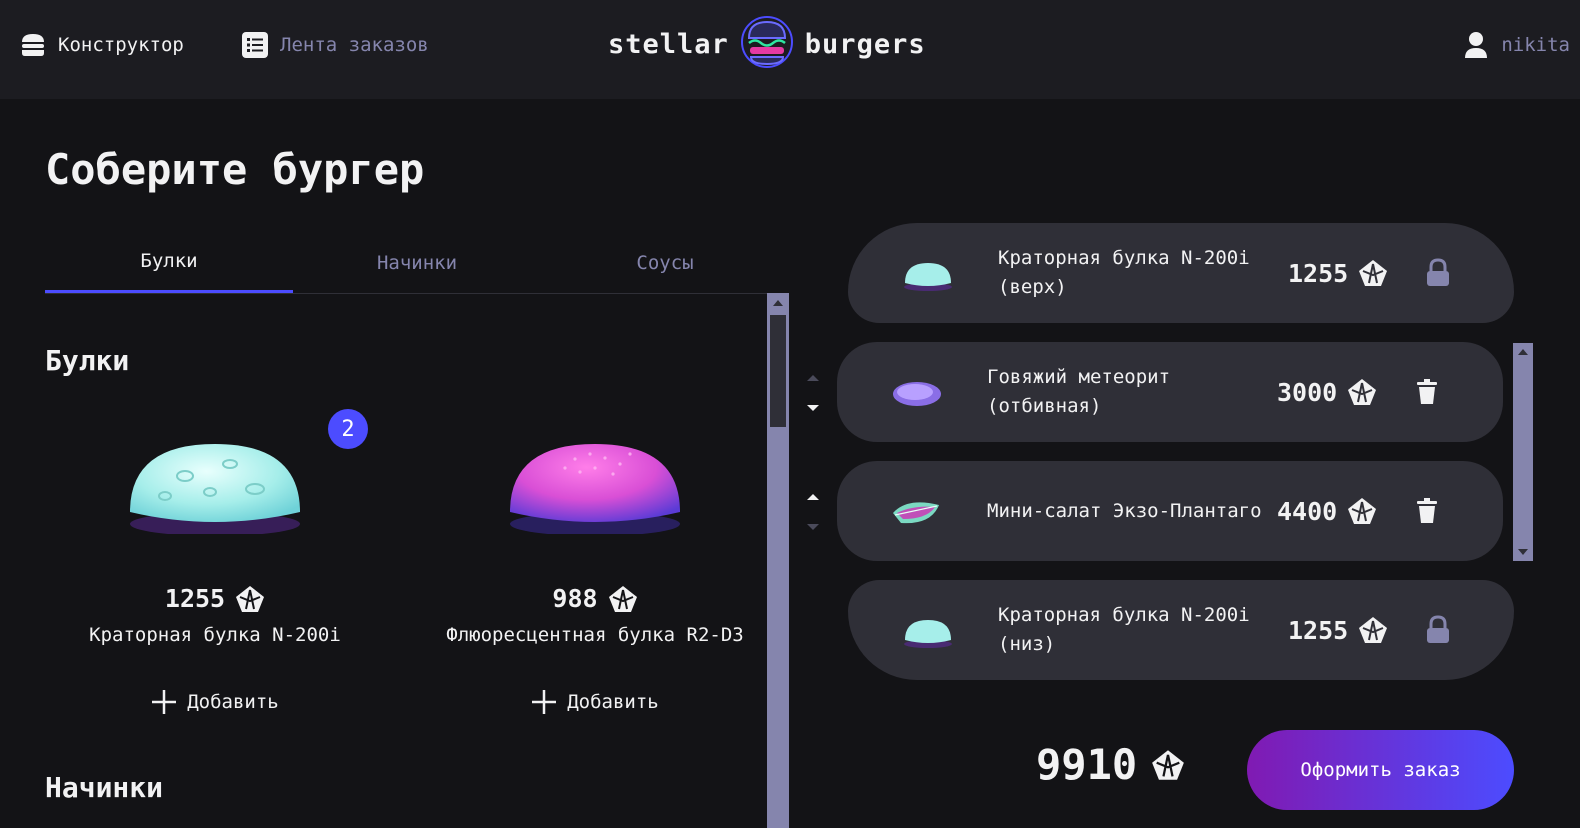  What do you see at coordinates (1535, 45) in the screenshot?
I see `profile-name: nikita` at bounding box center [1535, 45].